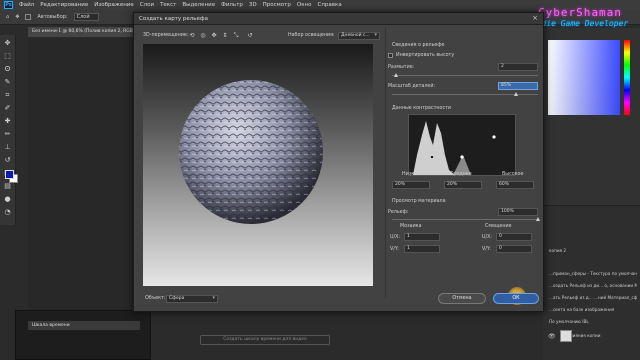 This screenshot has height=360, width=640. I want to click on reset-view-icon: ↺, so click(250, 36).